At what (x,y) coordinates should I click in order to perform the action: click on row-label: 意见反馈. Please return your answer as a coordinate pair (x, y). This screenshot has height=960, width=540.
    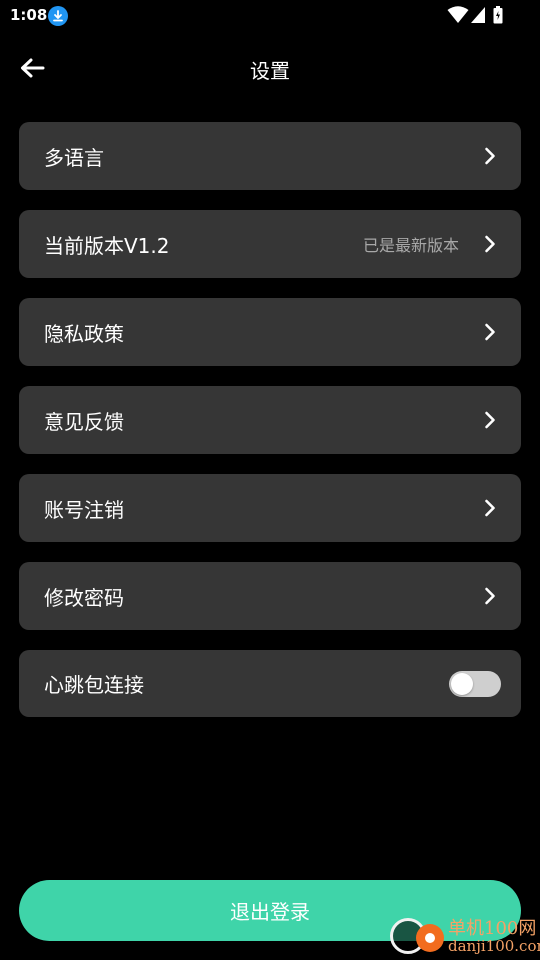
    Looking at the image, I should click on (84, 421).